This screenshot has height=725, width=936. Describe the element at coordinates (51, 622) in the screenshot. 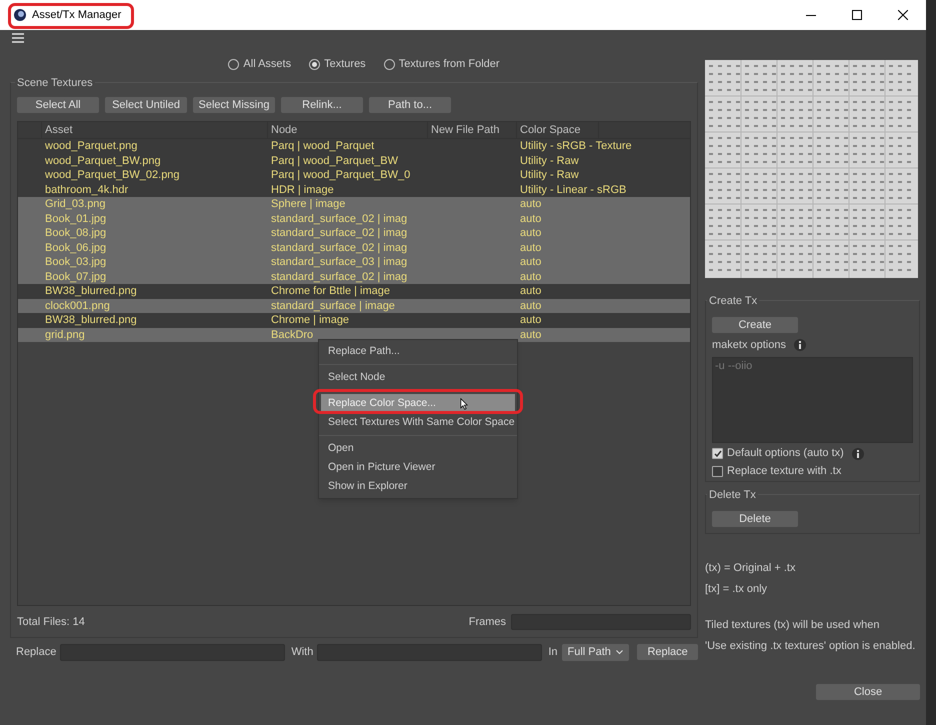

I see `total-files: Total Files: 14` at that location.